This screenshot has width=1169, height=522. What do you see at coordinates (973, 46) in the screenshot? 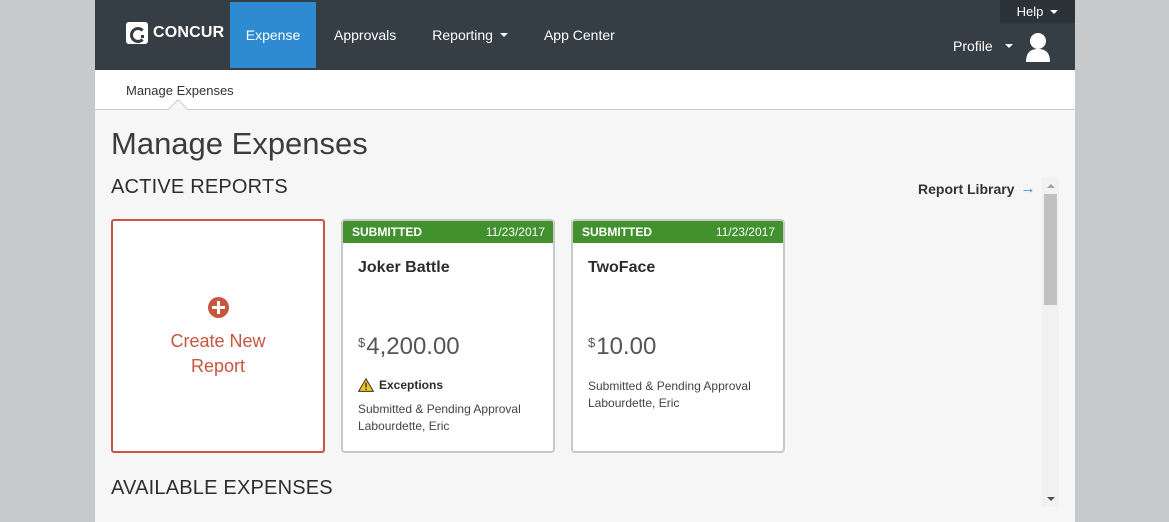
I see `profile-label: Profile` at bounding box center [973, 46].